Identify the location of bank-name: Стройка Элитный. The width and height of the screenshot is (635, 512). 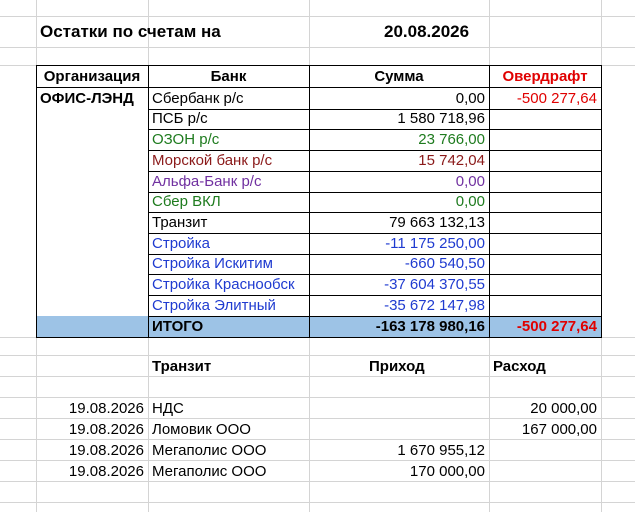
(228, 305).